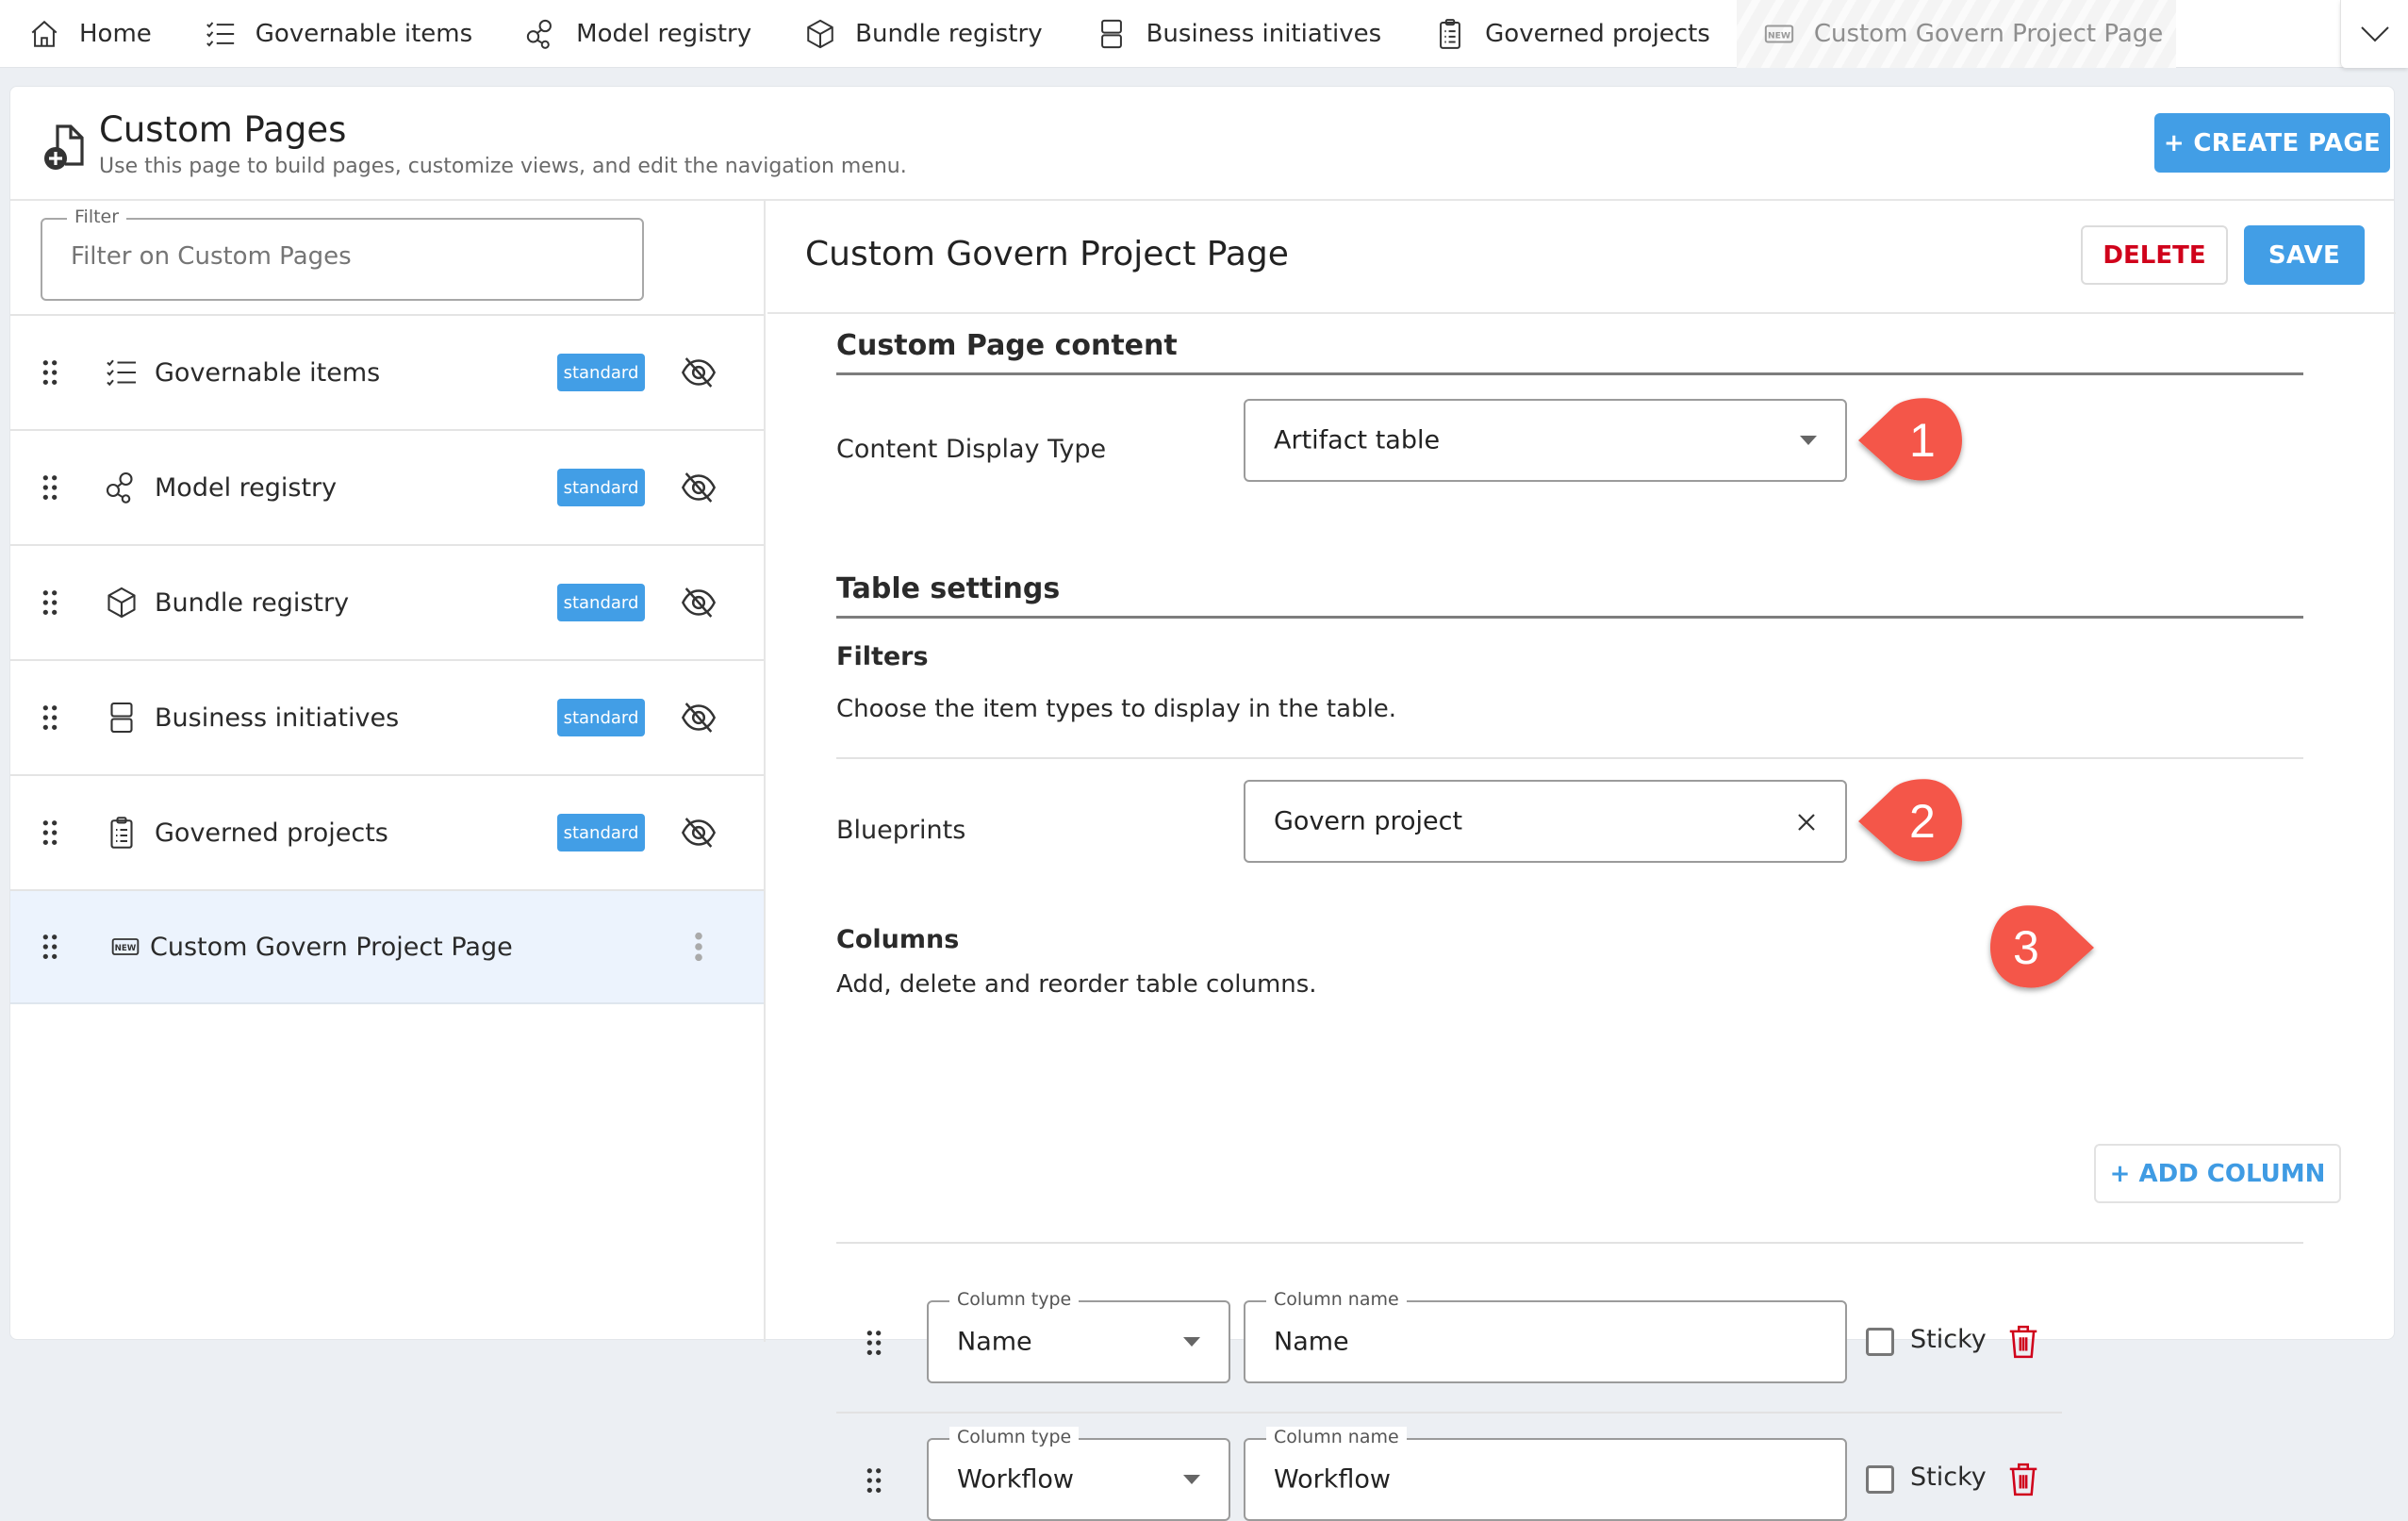 Image resolution: width=2408 pixels, height=1521 pixels. What do you see at coordinates (1581, 257) in the screenshot?
I see `panel-header: Custom Govern Project Page DELETE SAVE` at bounding box center [1581, 257].